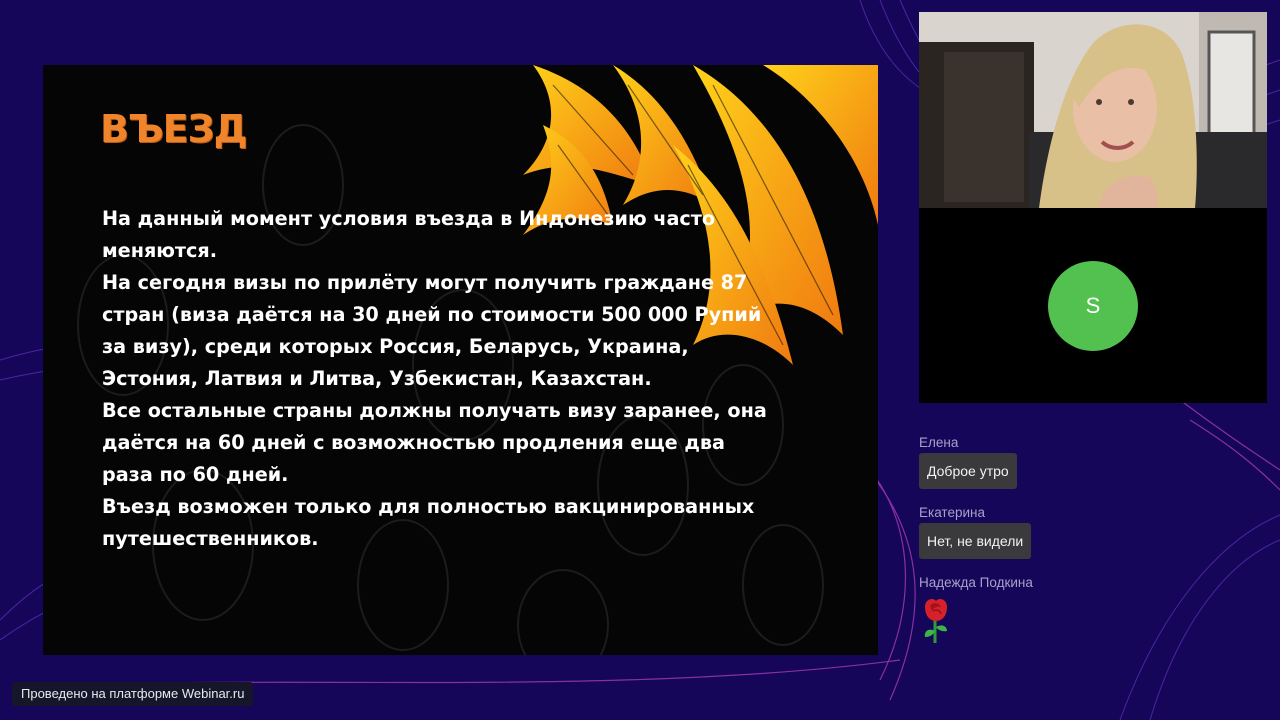 The image size is (1280, 720). What do you see at coordinates (935, 621) in the screenshot?
I see `rose-icon` at bounding box center [935, 621].